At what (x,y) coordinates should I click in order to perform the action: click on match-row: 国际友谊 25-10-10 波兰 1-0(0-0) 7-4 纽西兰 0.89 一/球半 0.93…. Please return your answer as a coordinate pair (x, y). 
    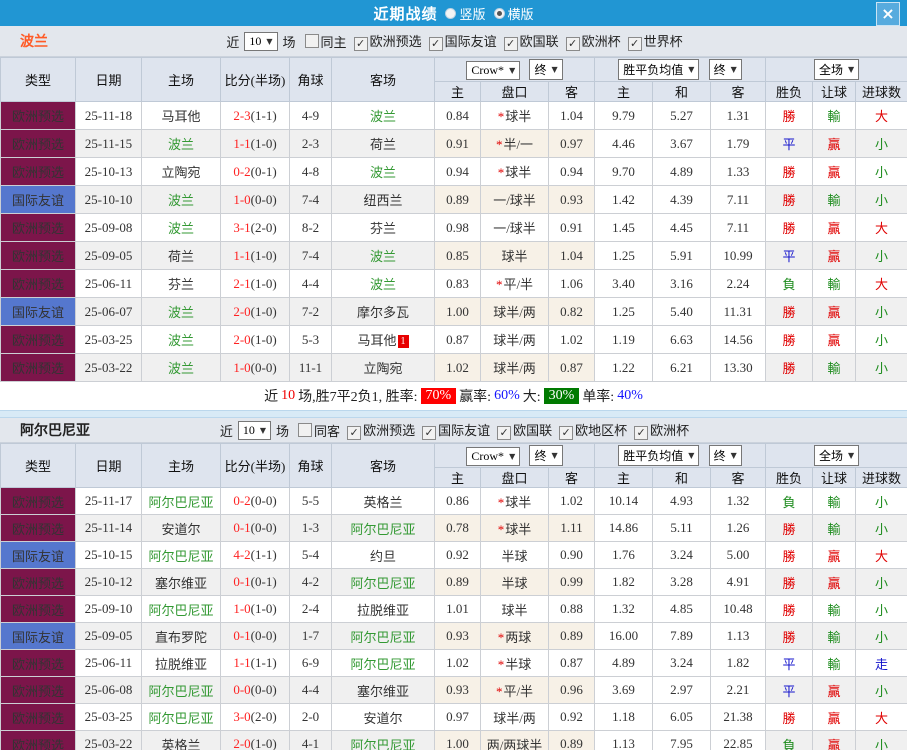
    Looking at the image, I should click on (453, 199).